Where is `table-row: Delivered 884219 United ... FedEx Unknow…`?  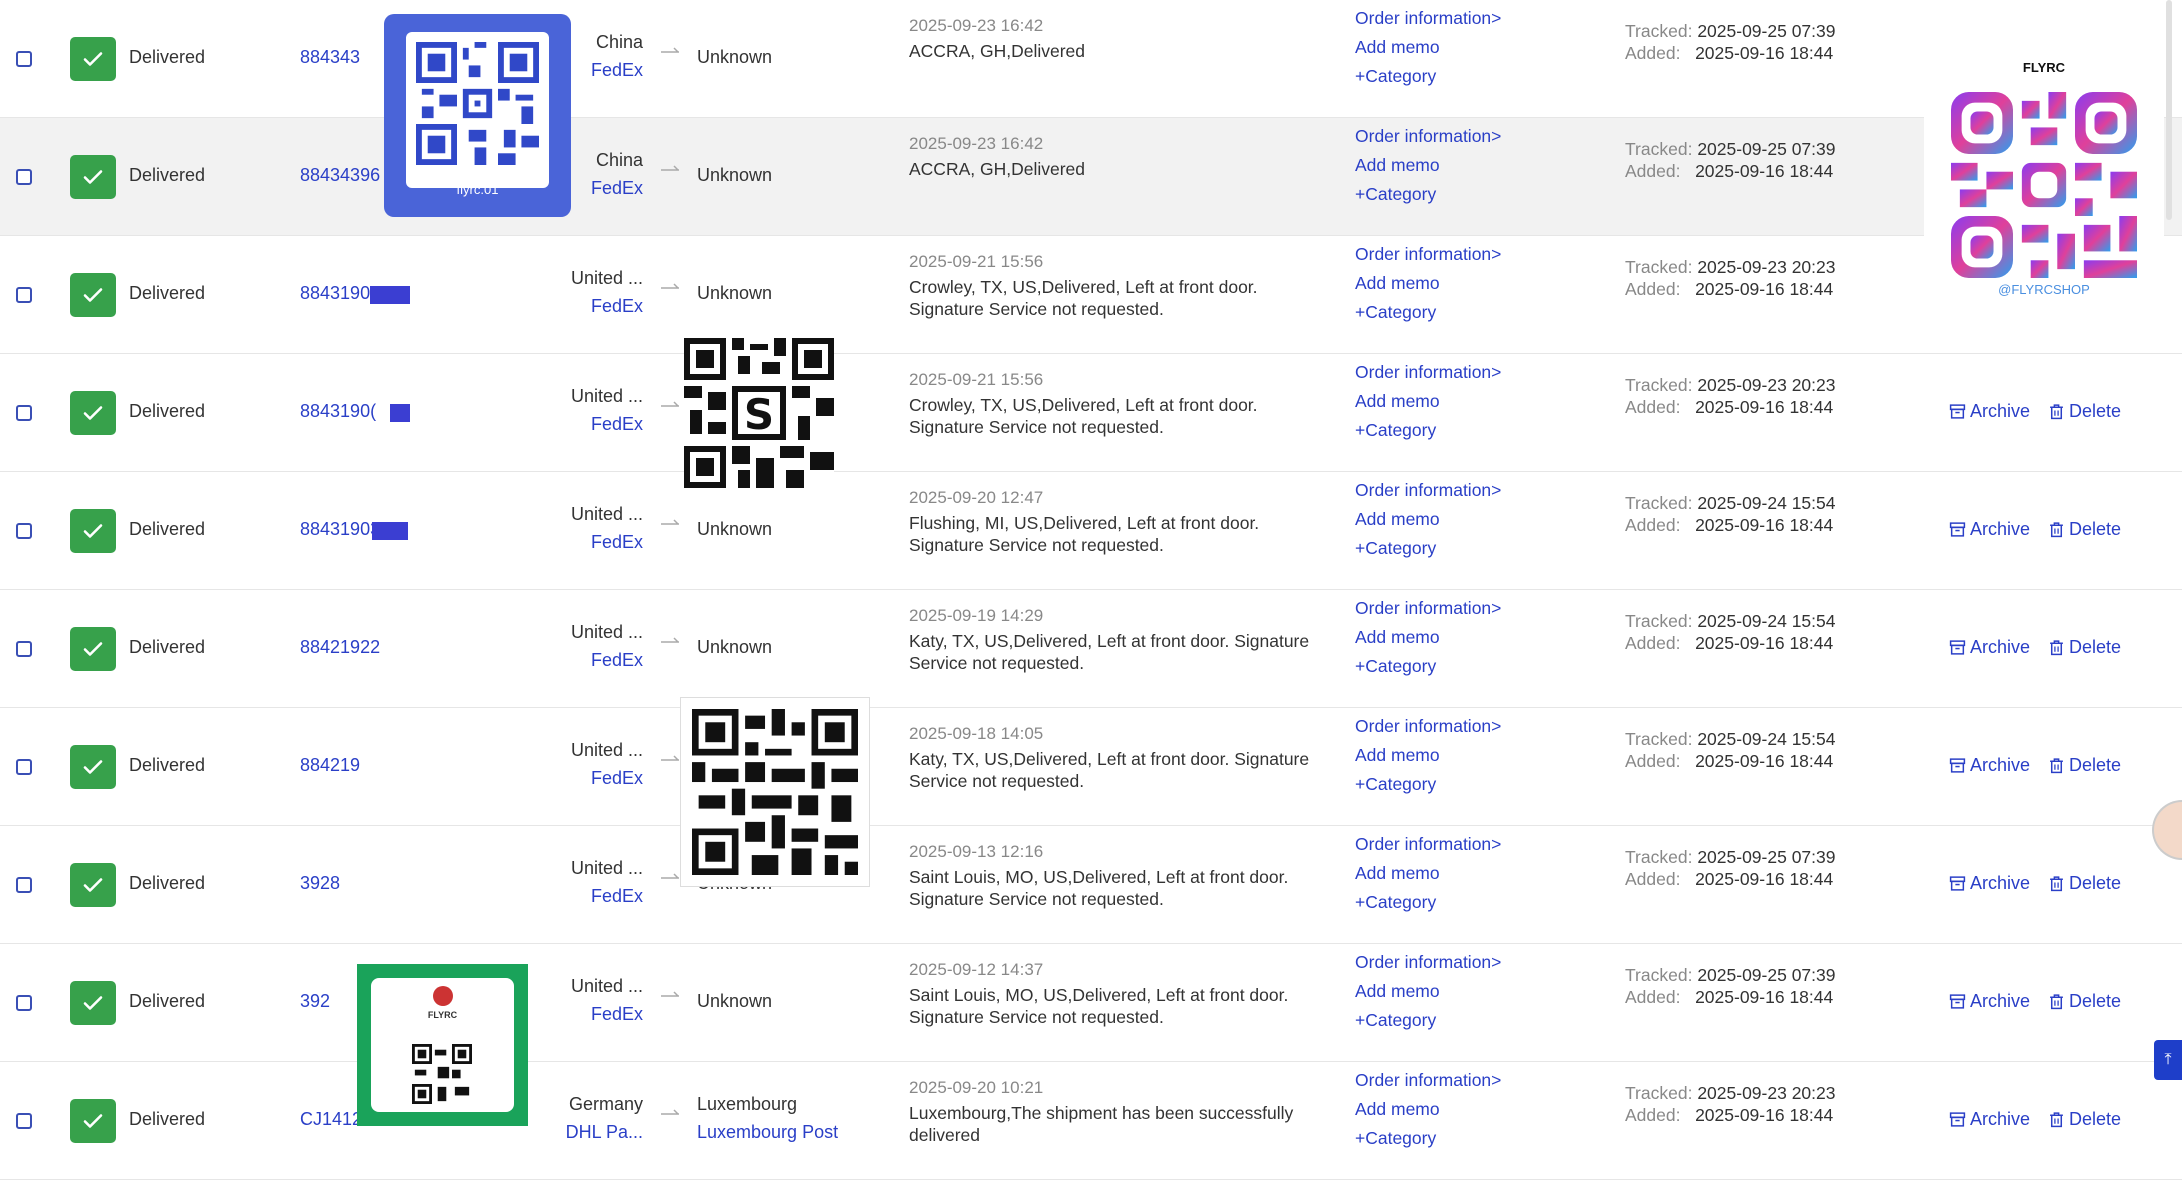
table-row: Delivered 884219 United ... FedEx Unknow… is located at coordinates (1091, 767).